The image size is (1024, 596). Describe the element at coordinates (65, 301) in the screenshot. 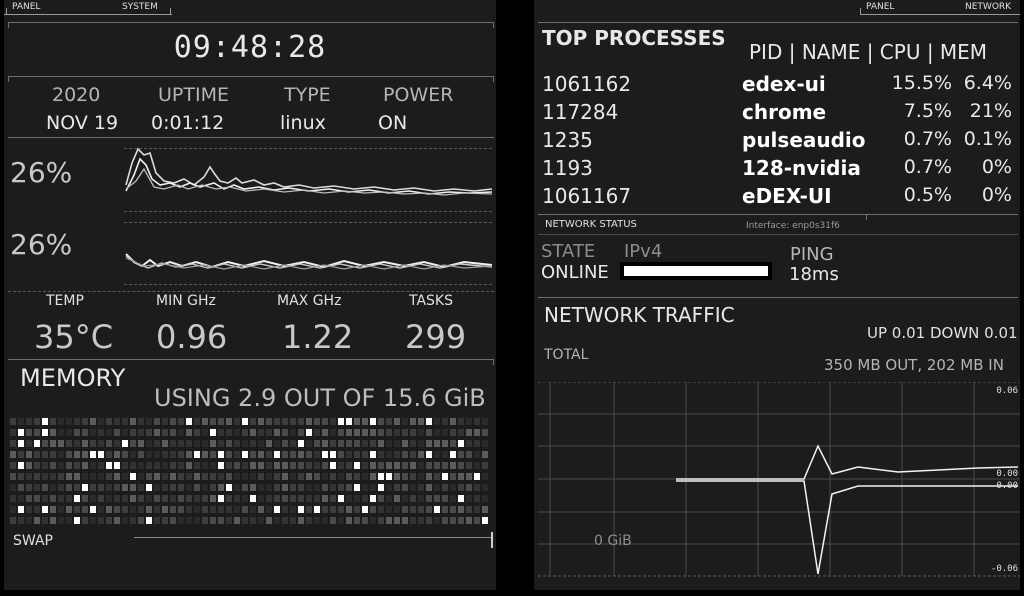

I see `temp-label: TEMP` at that location.